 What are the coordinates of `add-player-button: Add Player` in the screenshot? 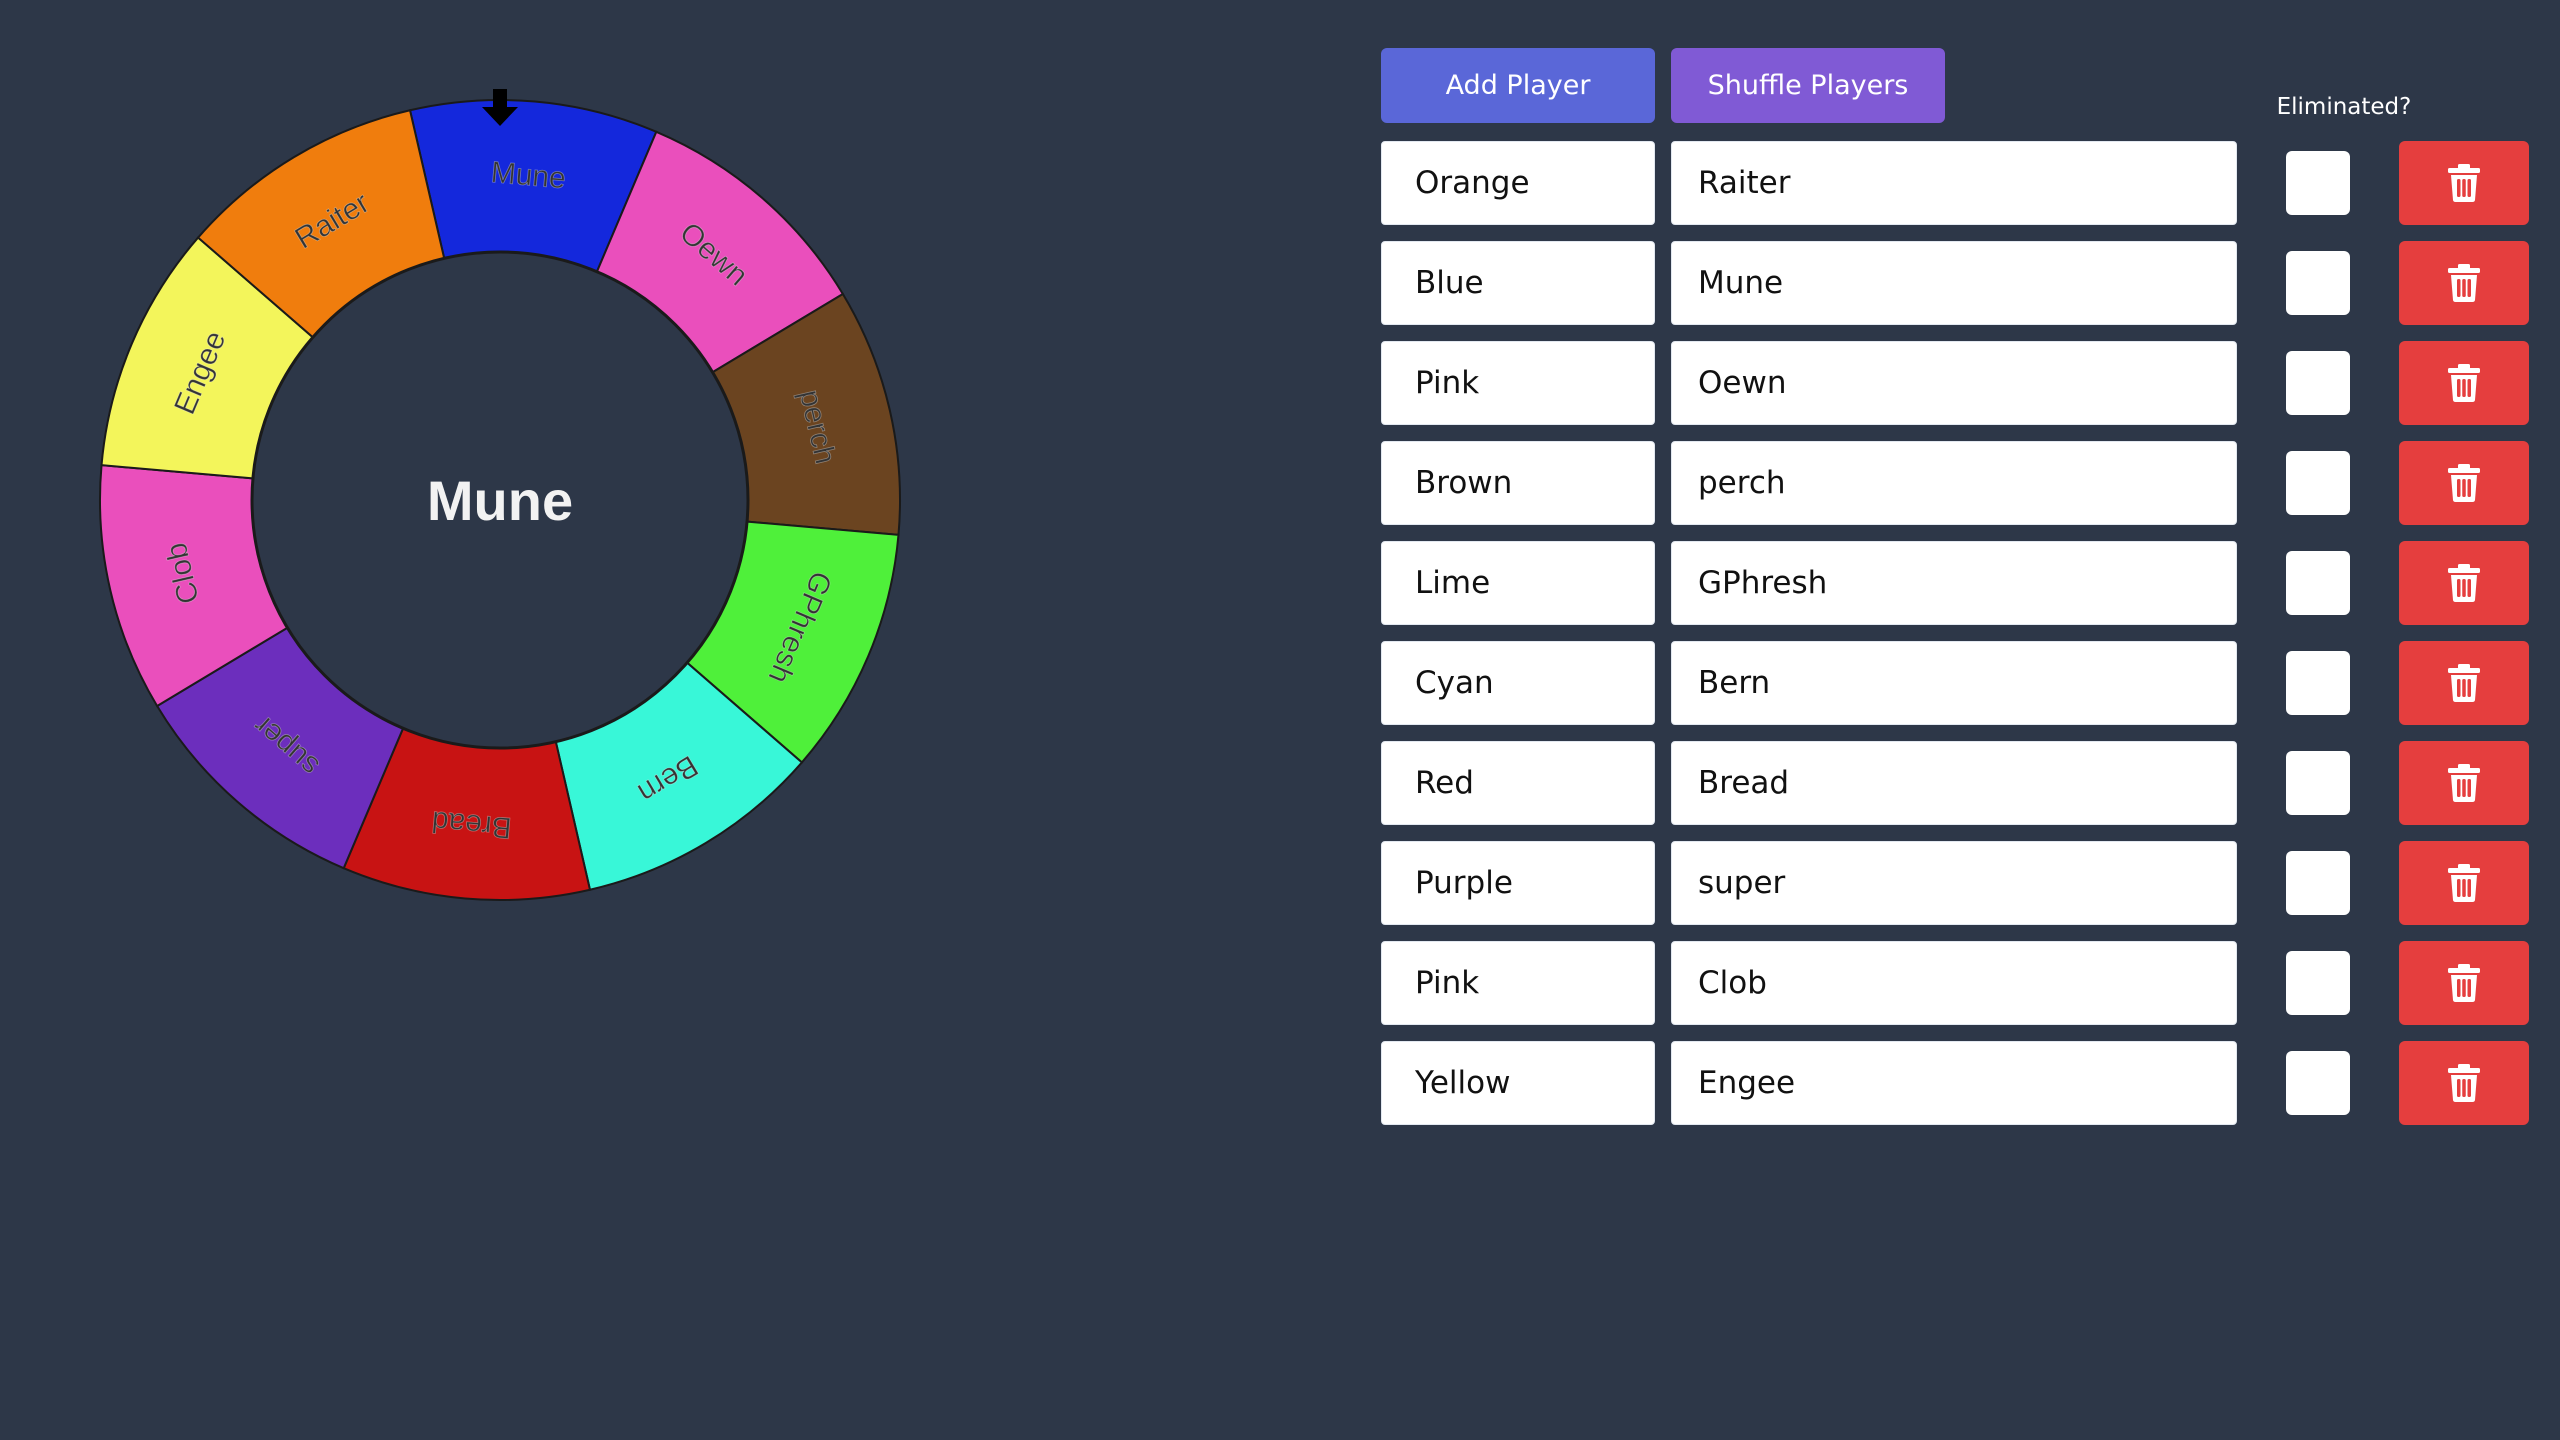 It's located at (1518, 85).